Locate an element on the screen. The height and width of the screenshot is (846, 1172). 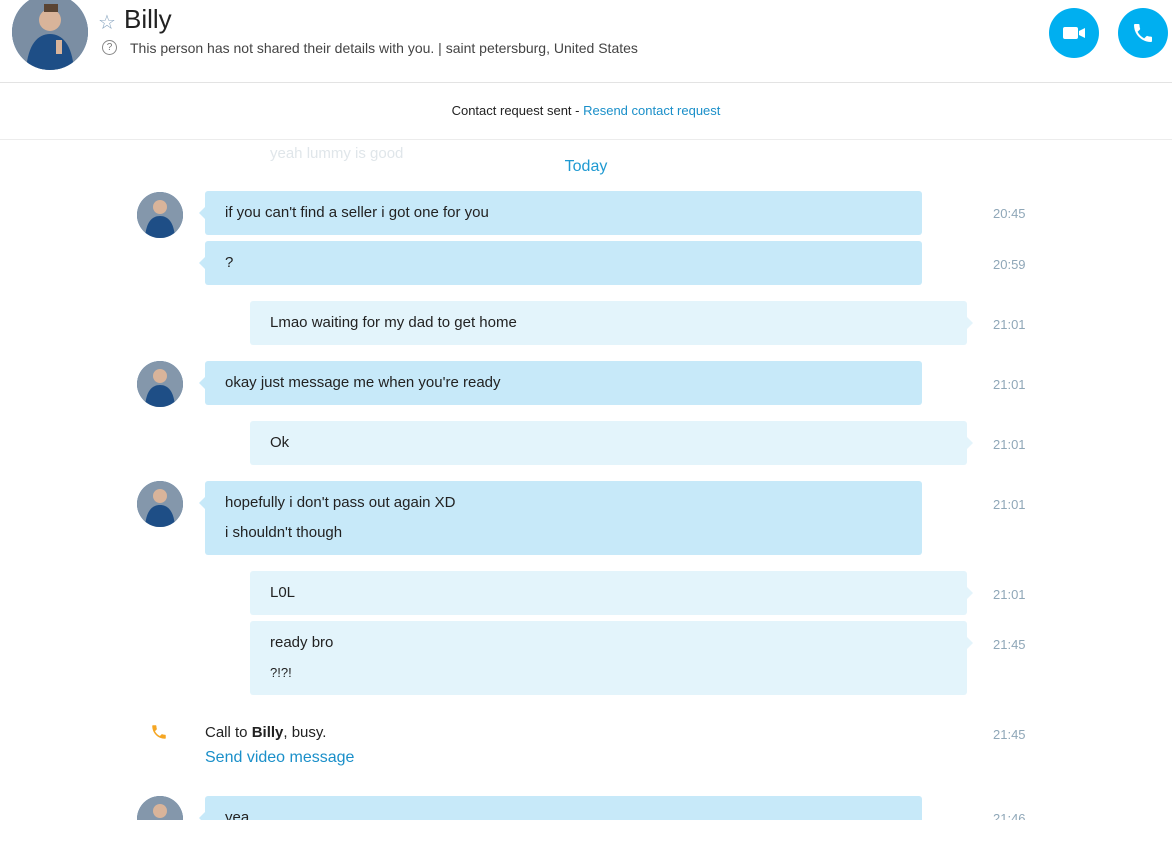
message-text: hopefully i don't pass out again XD is located at coordinates (340, 502).